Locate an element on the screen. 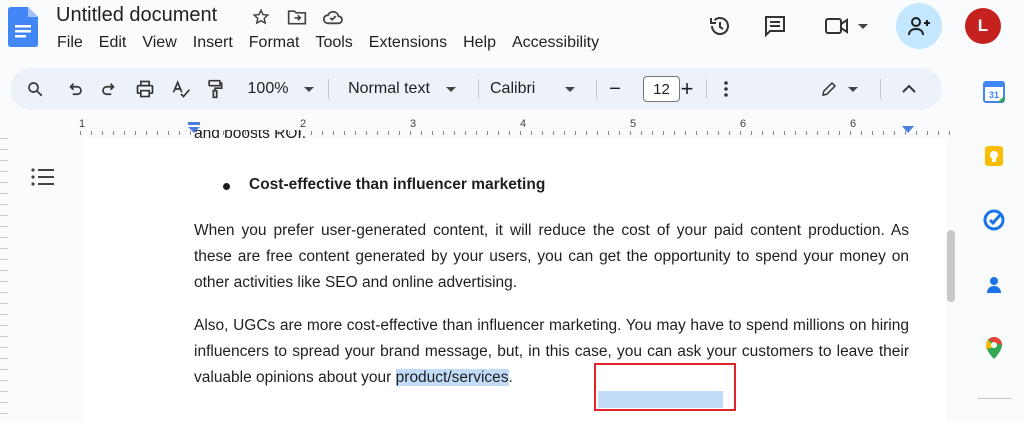  account-avatar: L is located at coordinates (983, 26).